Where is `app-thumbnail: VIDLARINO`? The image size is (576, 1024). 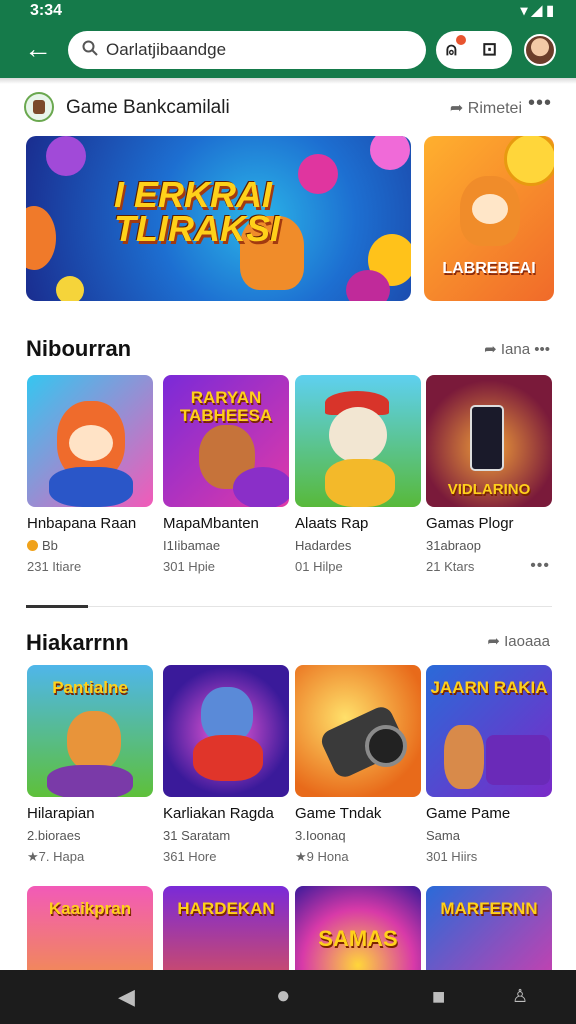
app-thumbnail: VIDLARINO is located at coordinates (489, 441).